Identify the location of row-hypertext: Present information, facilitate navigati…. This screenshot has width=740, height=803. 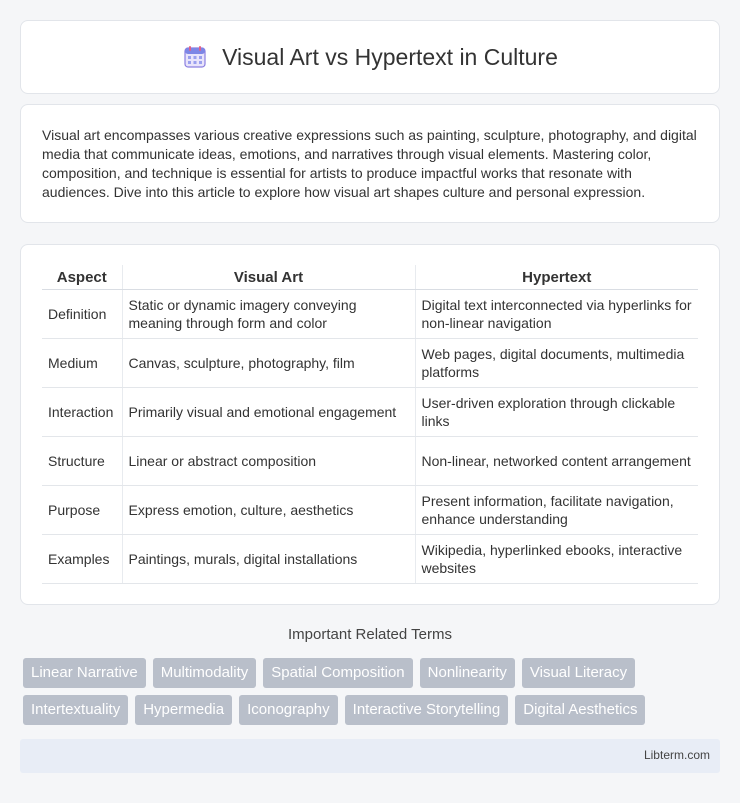
(556, 510).